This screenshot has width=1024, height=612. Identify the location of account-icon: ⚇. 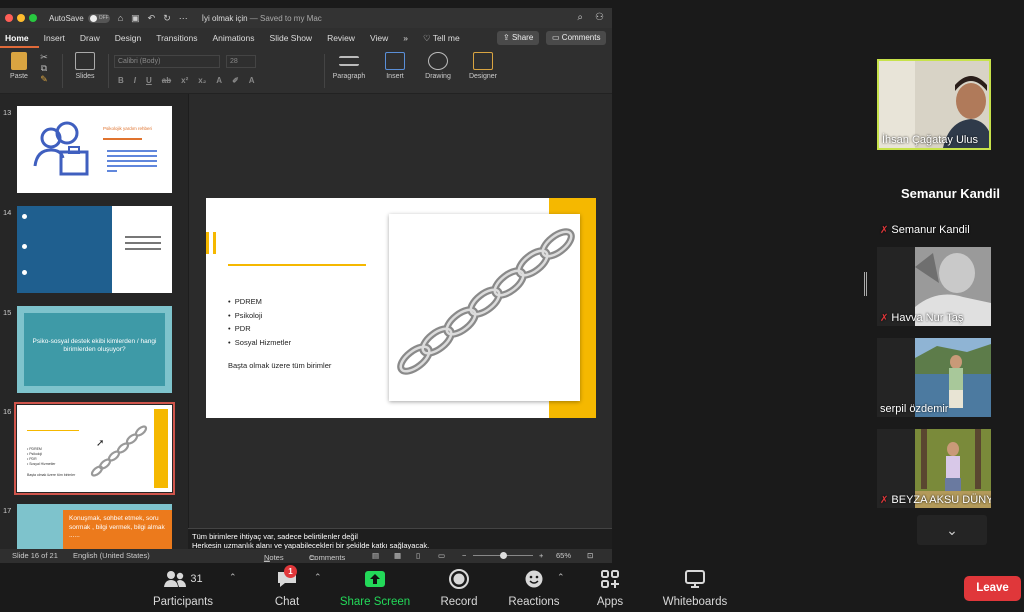
(599, 17).